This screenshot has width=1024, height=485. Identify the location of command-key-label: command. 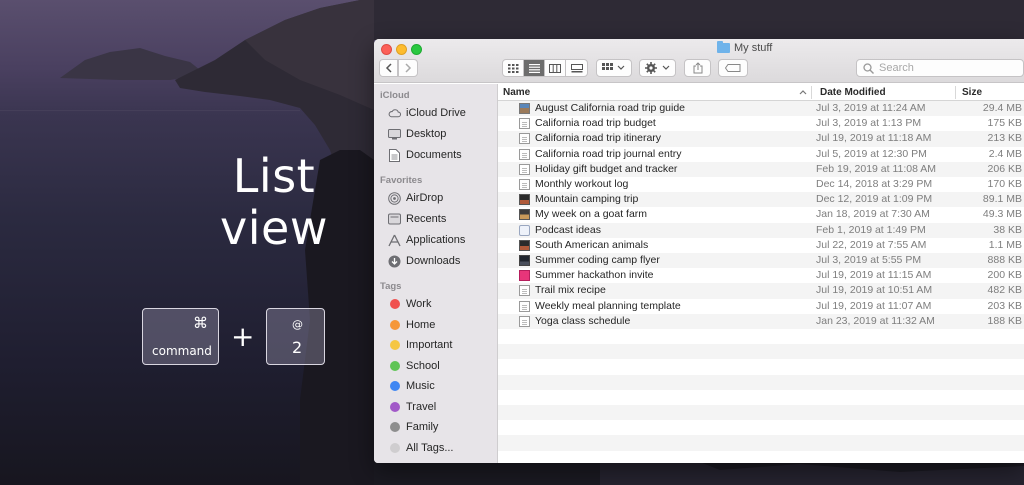
(182, 351).